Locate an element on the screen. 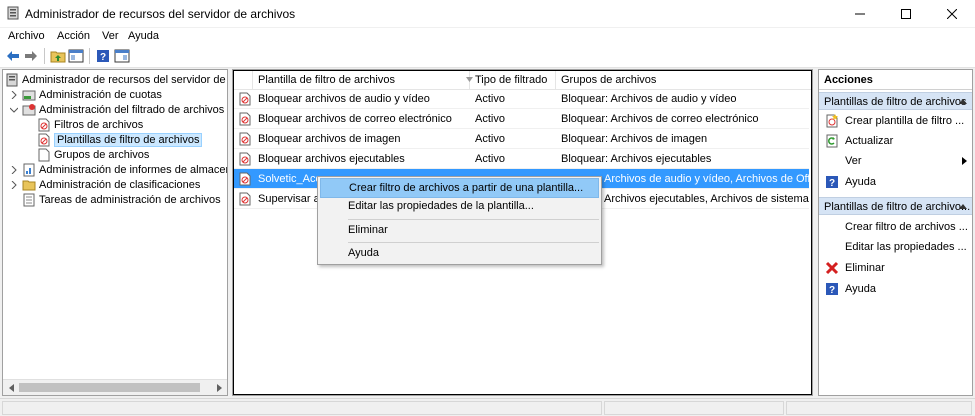 The height and width of the screenshot is (416, 975). maximize-icon is located at coordinates (906, 14).